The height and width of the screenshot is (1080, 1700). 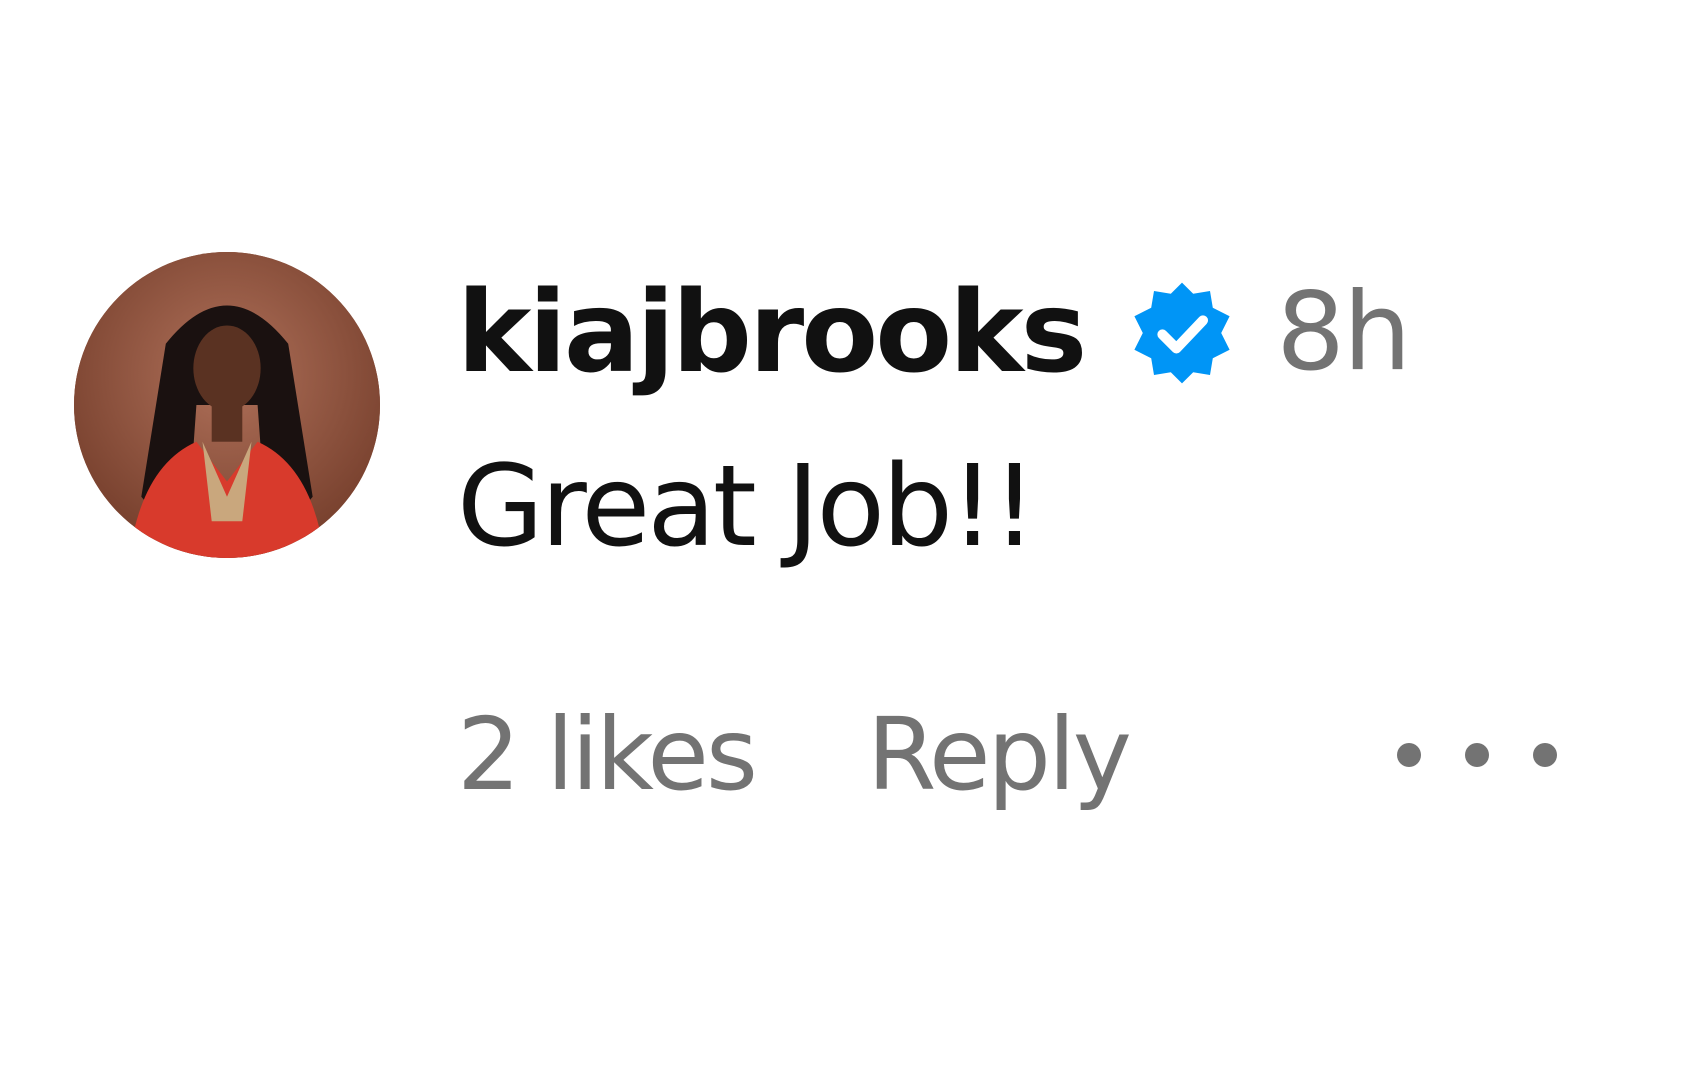 I want to click on more-options-icon, so click(x=1477, y=755).